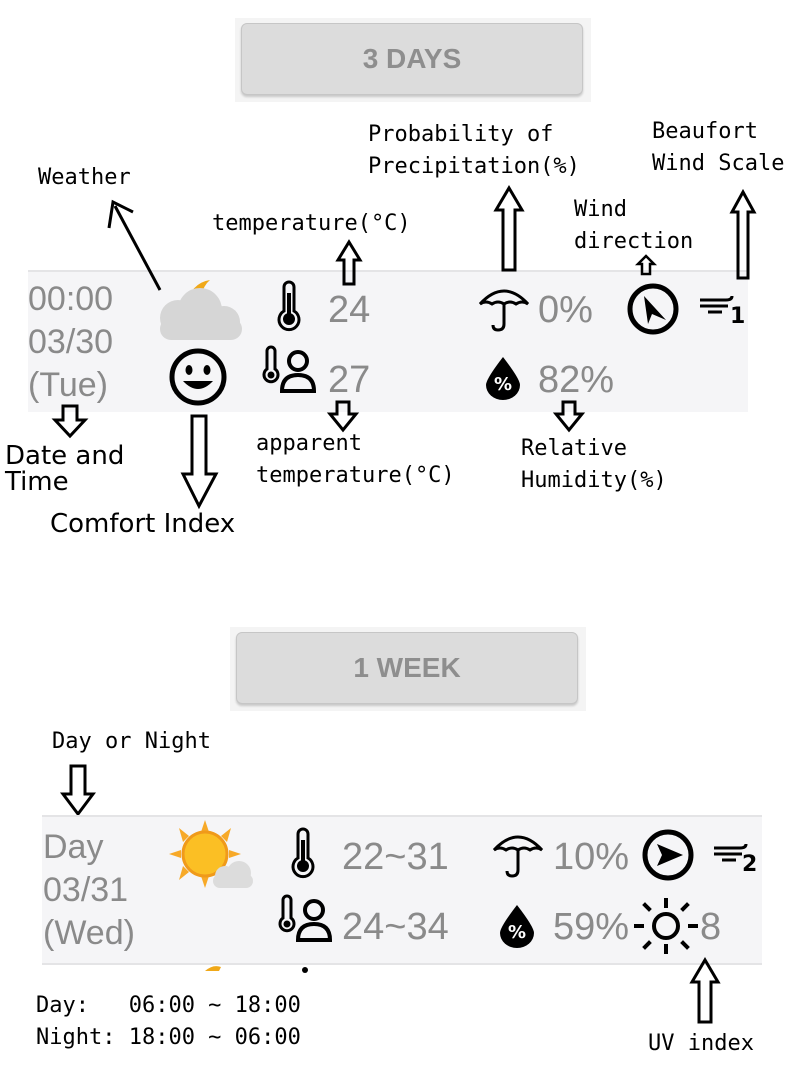  I want to click on humidity-value-week: 59%, so click(591, 927).